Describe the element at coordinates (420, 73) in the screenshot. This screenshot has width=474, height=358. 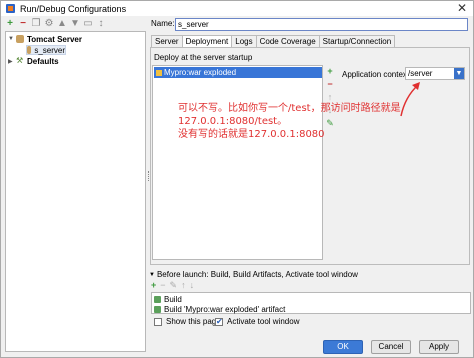
I see `context-value: /server` at that location.